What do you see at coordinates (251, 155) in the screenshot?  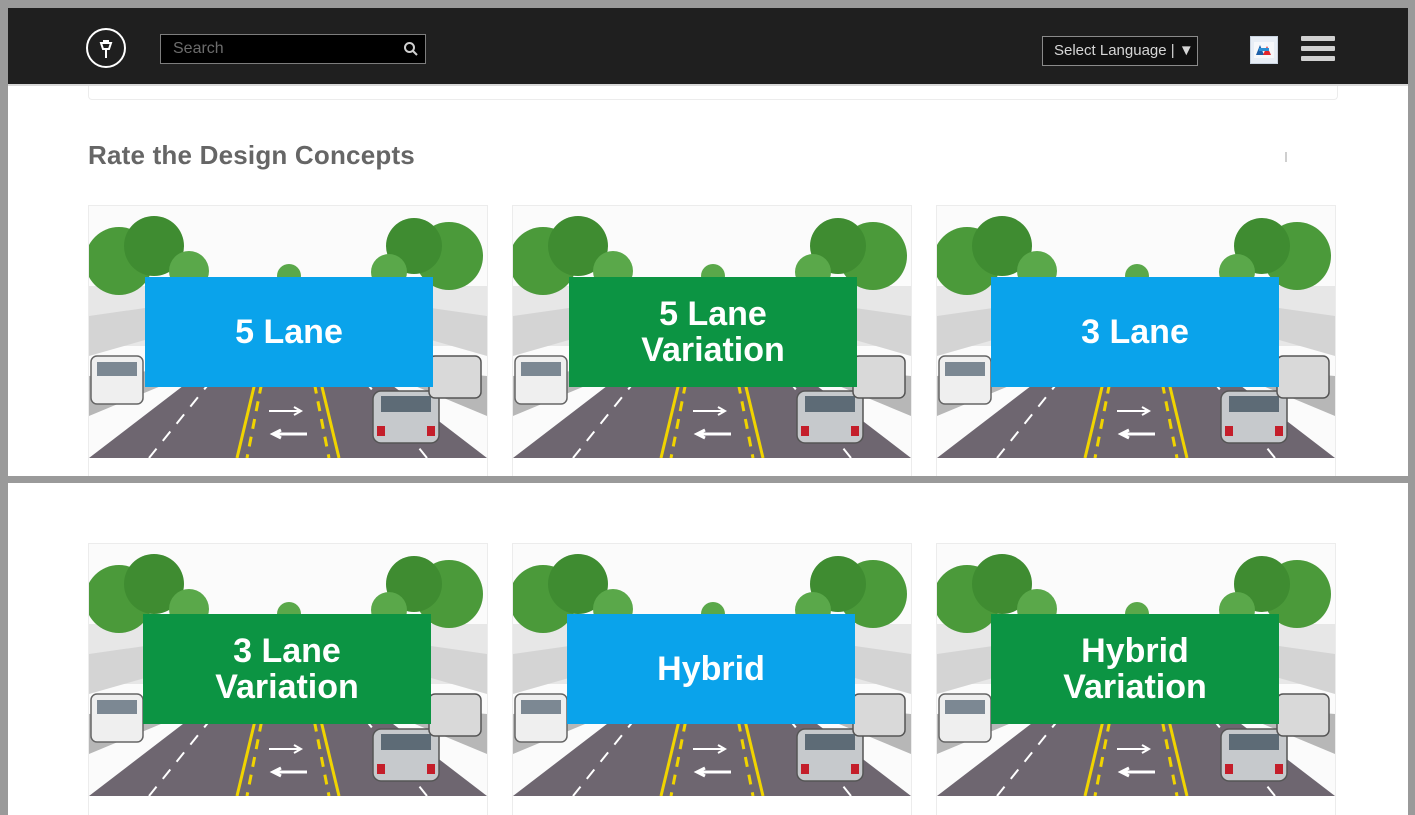 I see `section-title: Rate the Design Concepts` at bounding box center [251, 155].